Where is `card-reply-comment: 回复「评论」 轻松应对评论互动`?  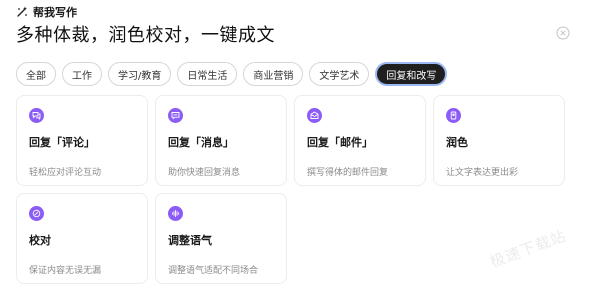 card-reply-comment: 回复「评论」 轻松应对评论互动 is located at coordinates (82, 140).